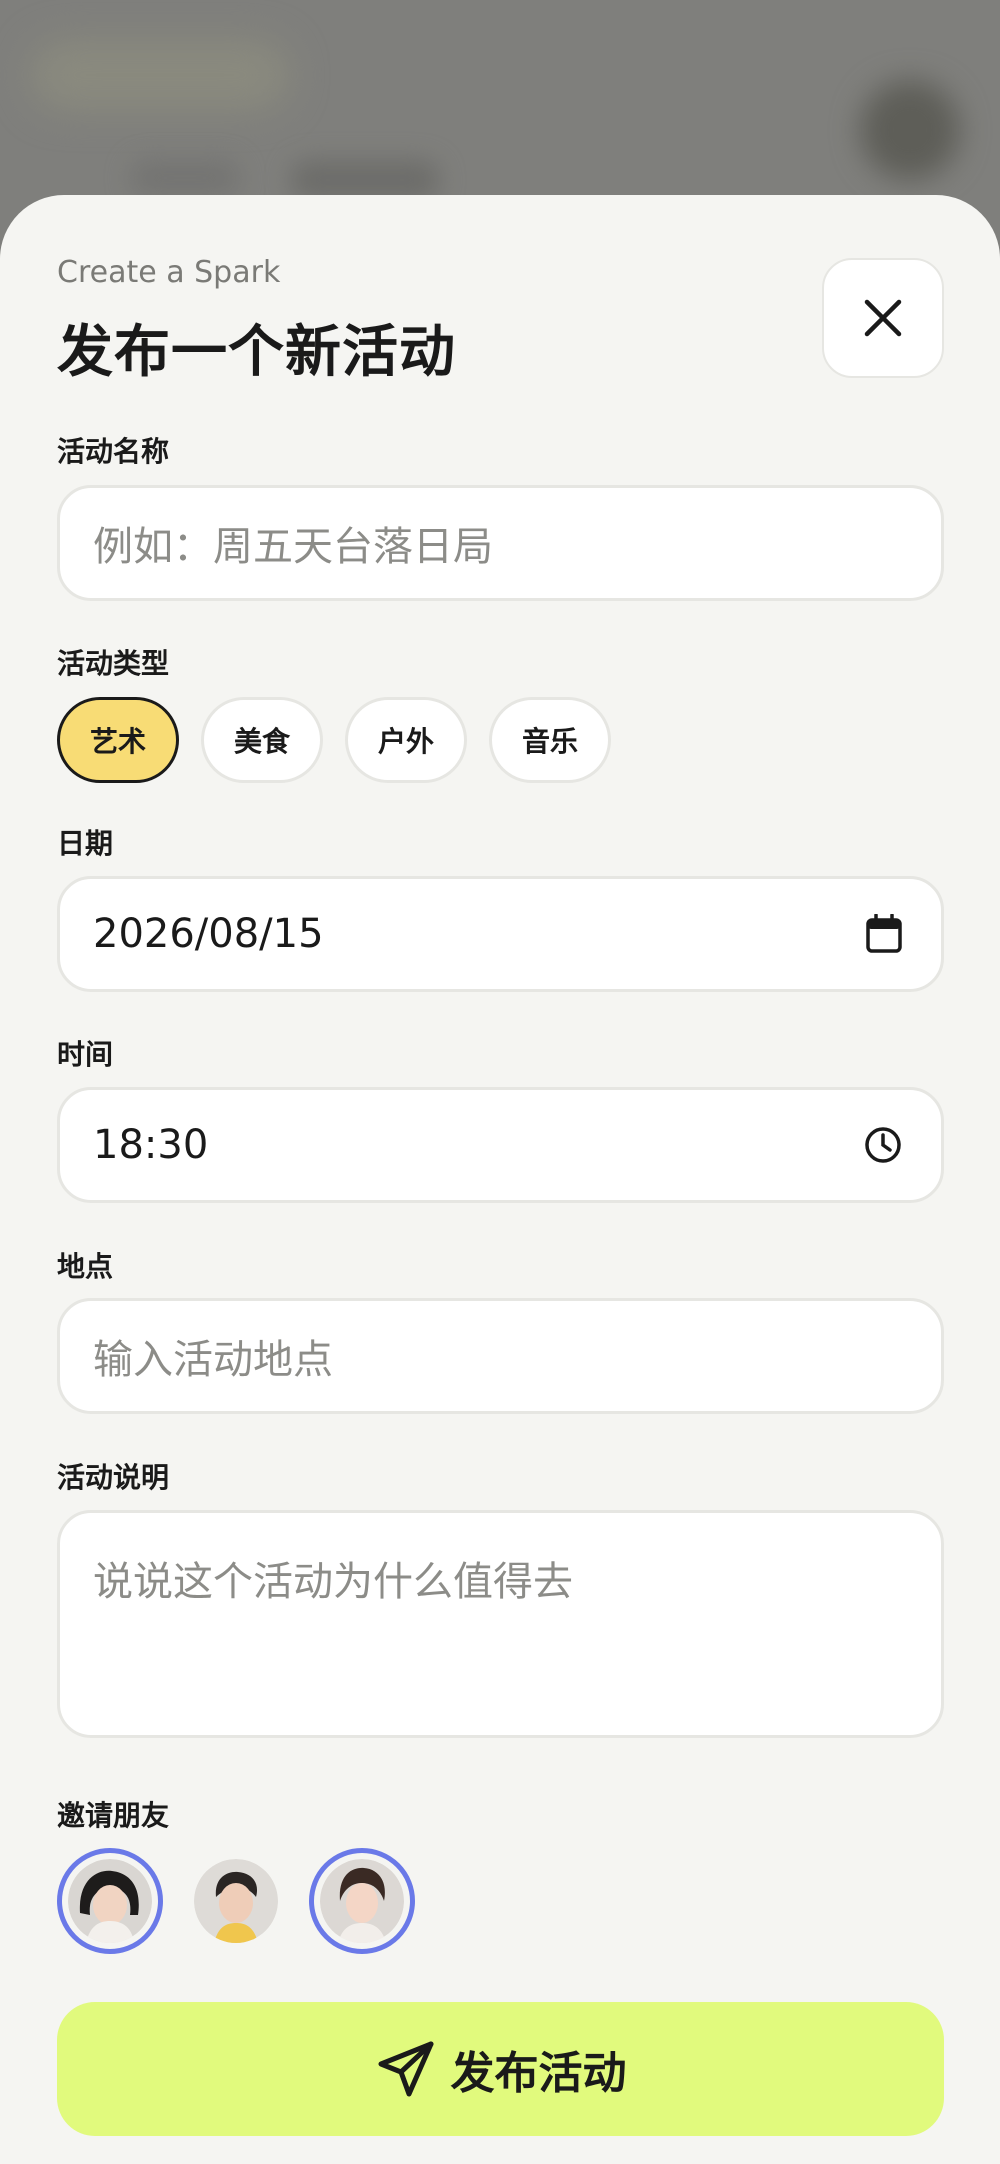 The height and width of the screenshot is (2164, 1000). Describe the element at coordinates (208, 934) in the screenshot. I see `date-value: 2026/08/15` at that location.